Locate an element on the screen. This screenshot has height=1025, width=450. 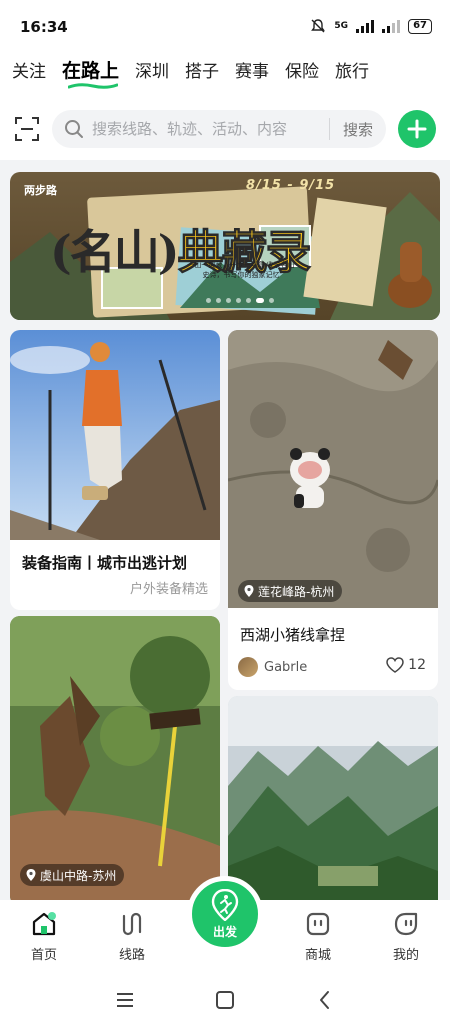
card-subtitle: 户外装备精选 is located at coordinates (168, 589).